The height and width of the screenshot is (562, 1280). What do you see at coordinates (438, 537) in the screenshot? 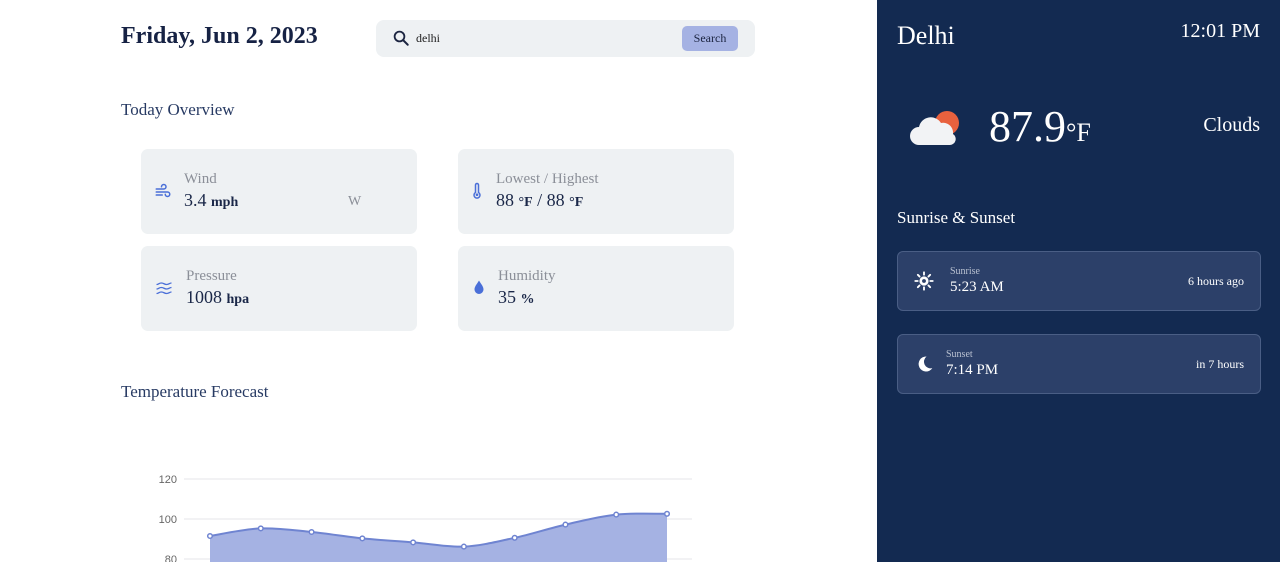
I see `forecast-area` at bounding box center [438, 537].